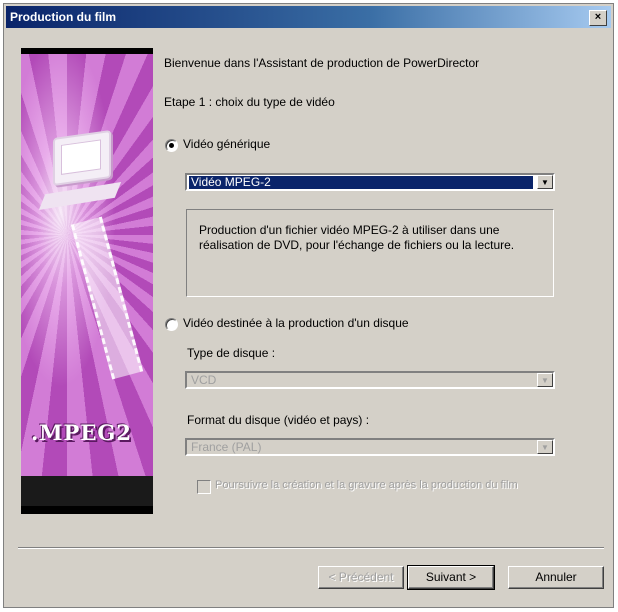 The height and width of the screenshot is (612, 618). I want to click on video-format-select: Vidéo MPEG-2 ▼, so click(370, 182).